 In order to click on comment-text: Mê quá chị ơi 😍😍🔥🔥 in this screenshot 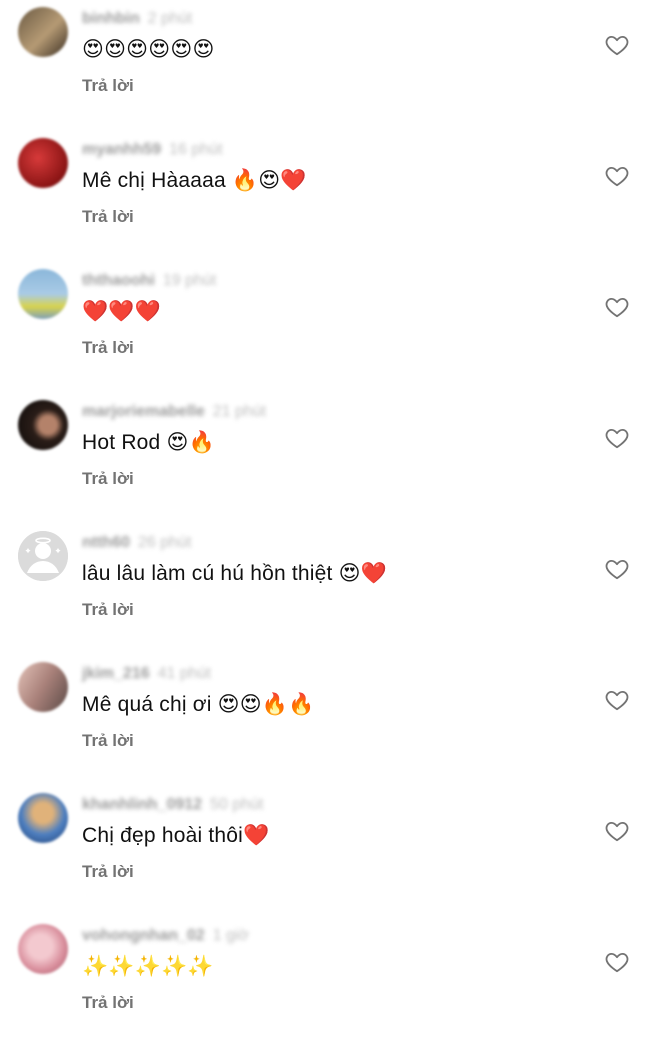, I will do `click(198, 704)`.